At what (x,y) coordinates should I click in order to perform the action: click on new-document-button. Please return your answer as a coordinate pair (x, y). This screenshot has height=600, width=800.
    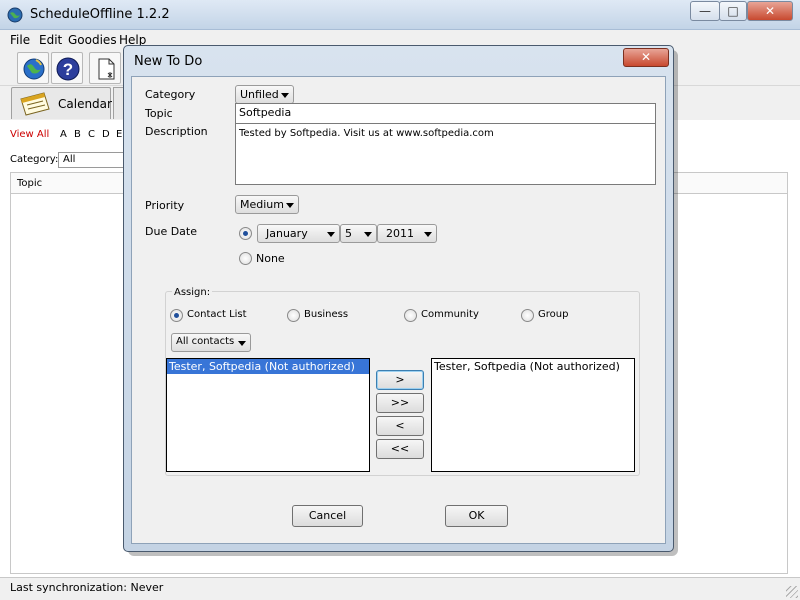
    Looking at the image, I should click on (105, 68).